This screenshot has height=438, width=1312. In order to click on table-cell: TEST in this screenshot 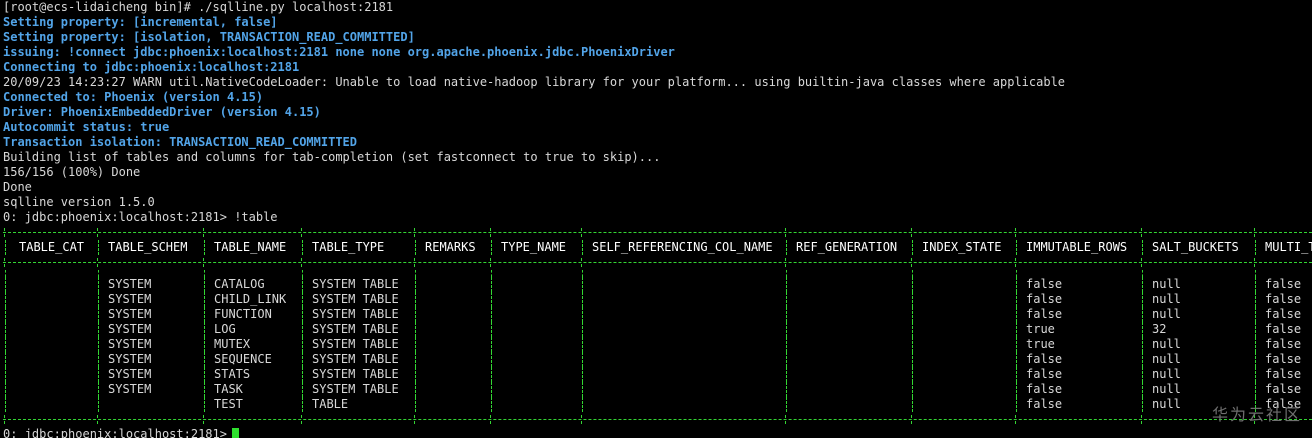, I will do `click(228, 404)`.